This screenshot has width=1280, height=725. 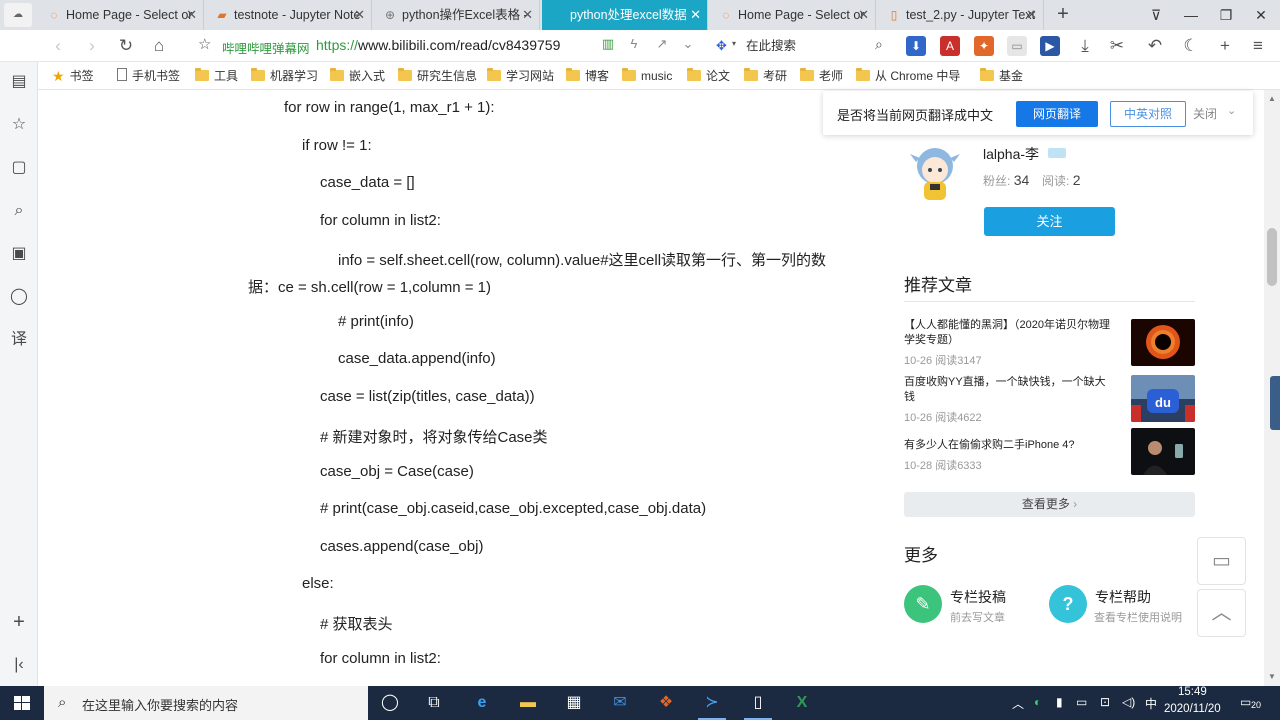 What do you see at coordinates (19, 254) in the screenshot?
I see `toolbox-icon: ▣` at bounding box center [19, 254].